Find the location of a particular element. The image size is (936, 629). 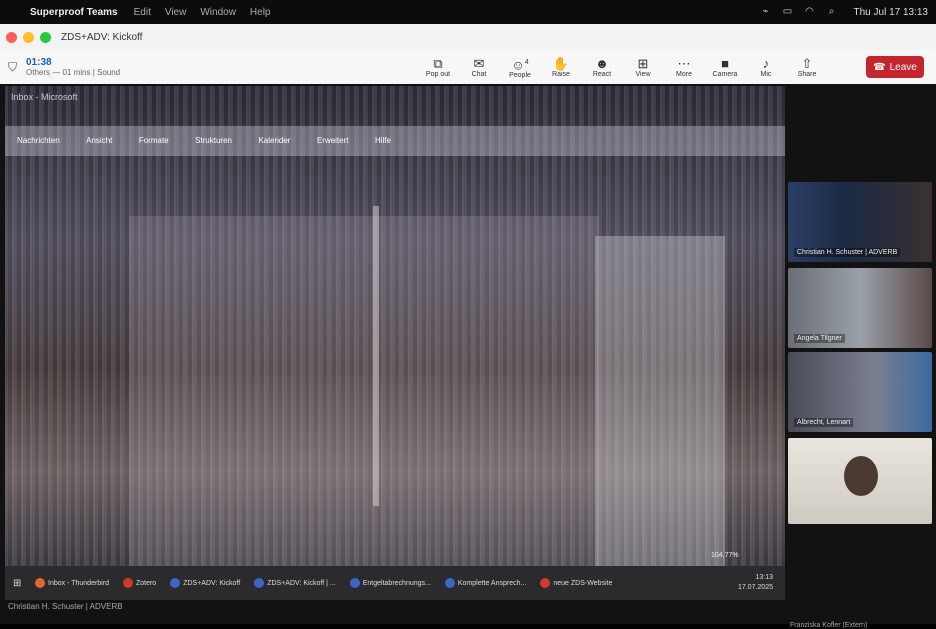

react-icon: ☻ is located at coordinates (602, 63).